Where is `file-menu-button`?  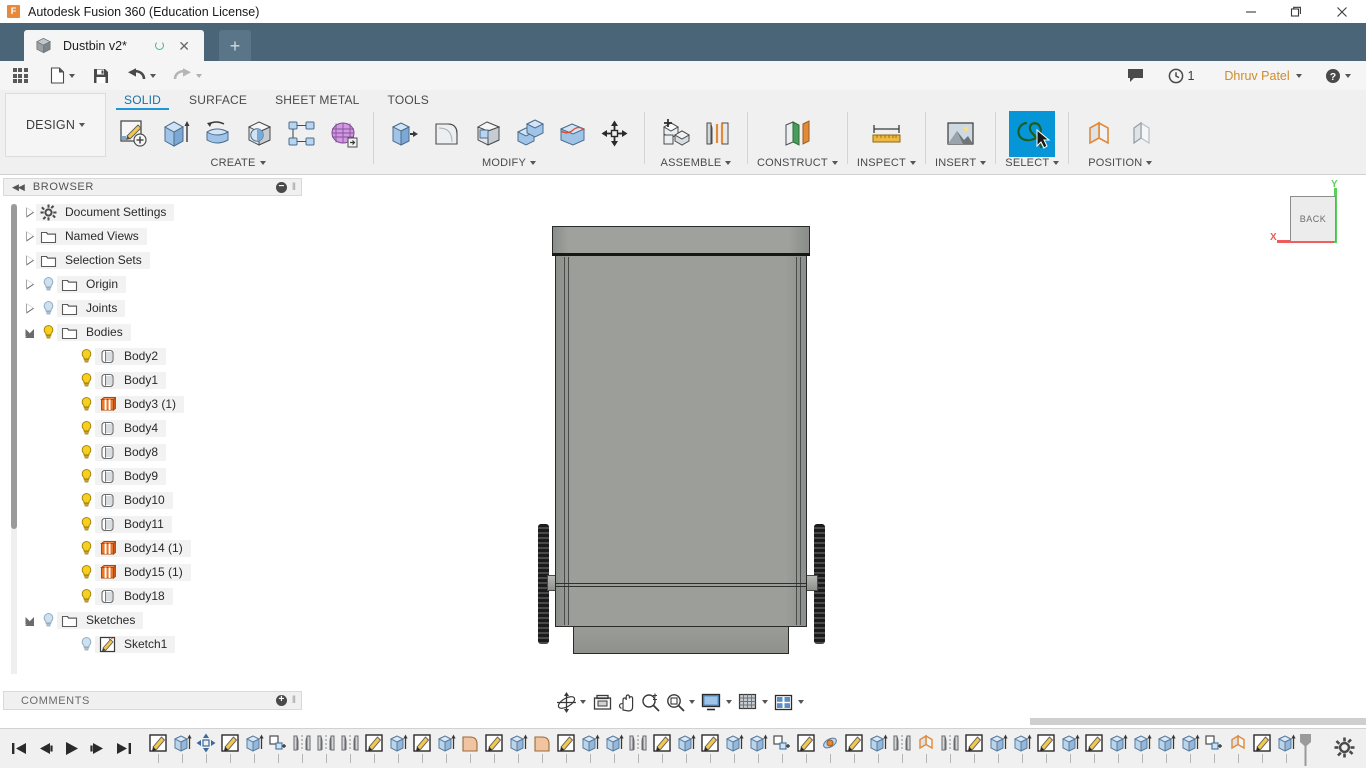
file-menu-button is located at coordinates (62, 75).